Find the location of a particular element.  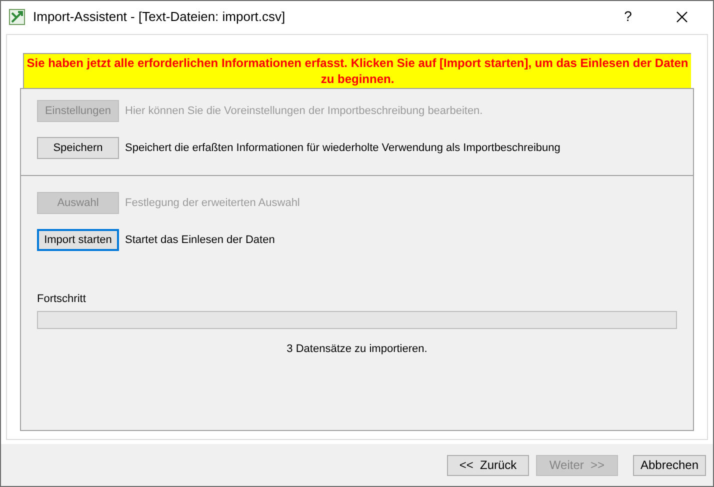

app-icon is located at coordinates (17, 16).